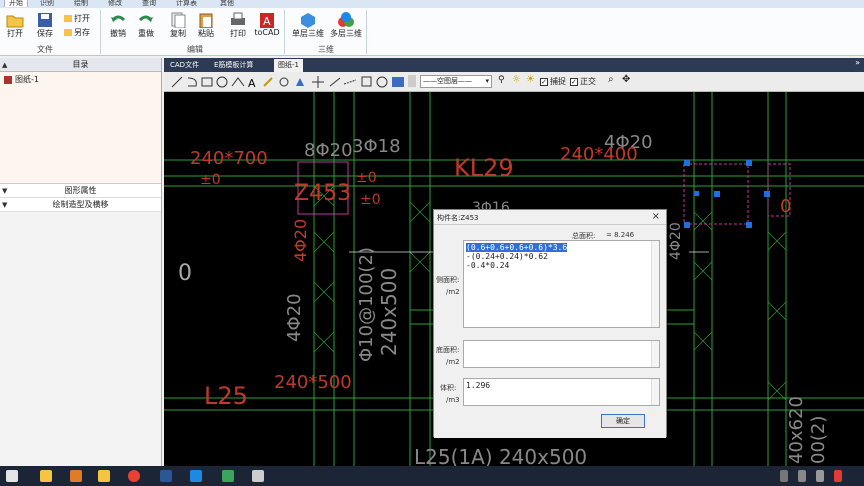 This screenshot has width=864, height=486. What do you see at coordinates (501, 80) in the screenshot?
I see `pin-icon: ⚲` at bounding box center [501, 80].